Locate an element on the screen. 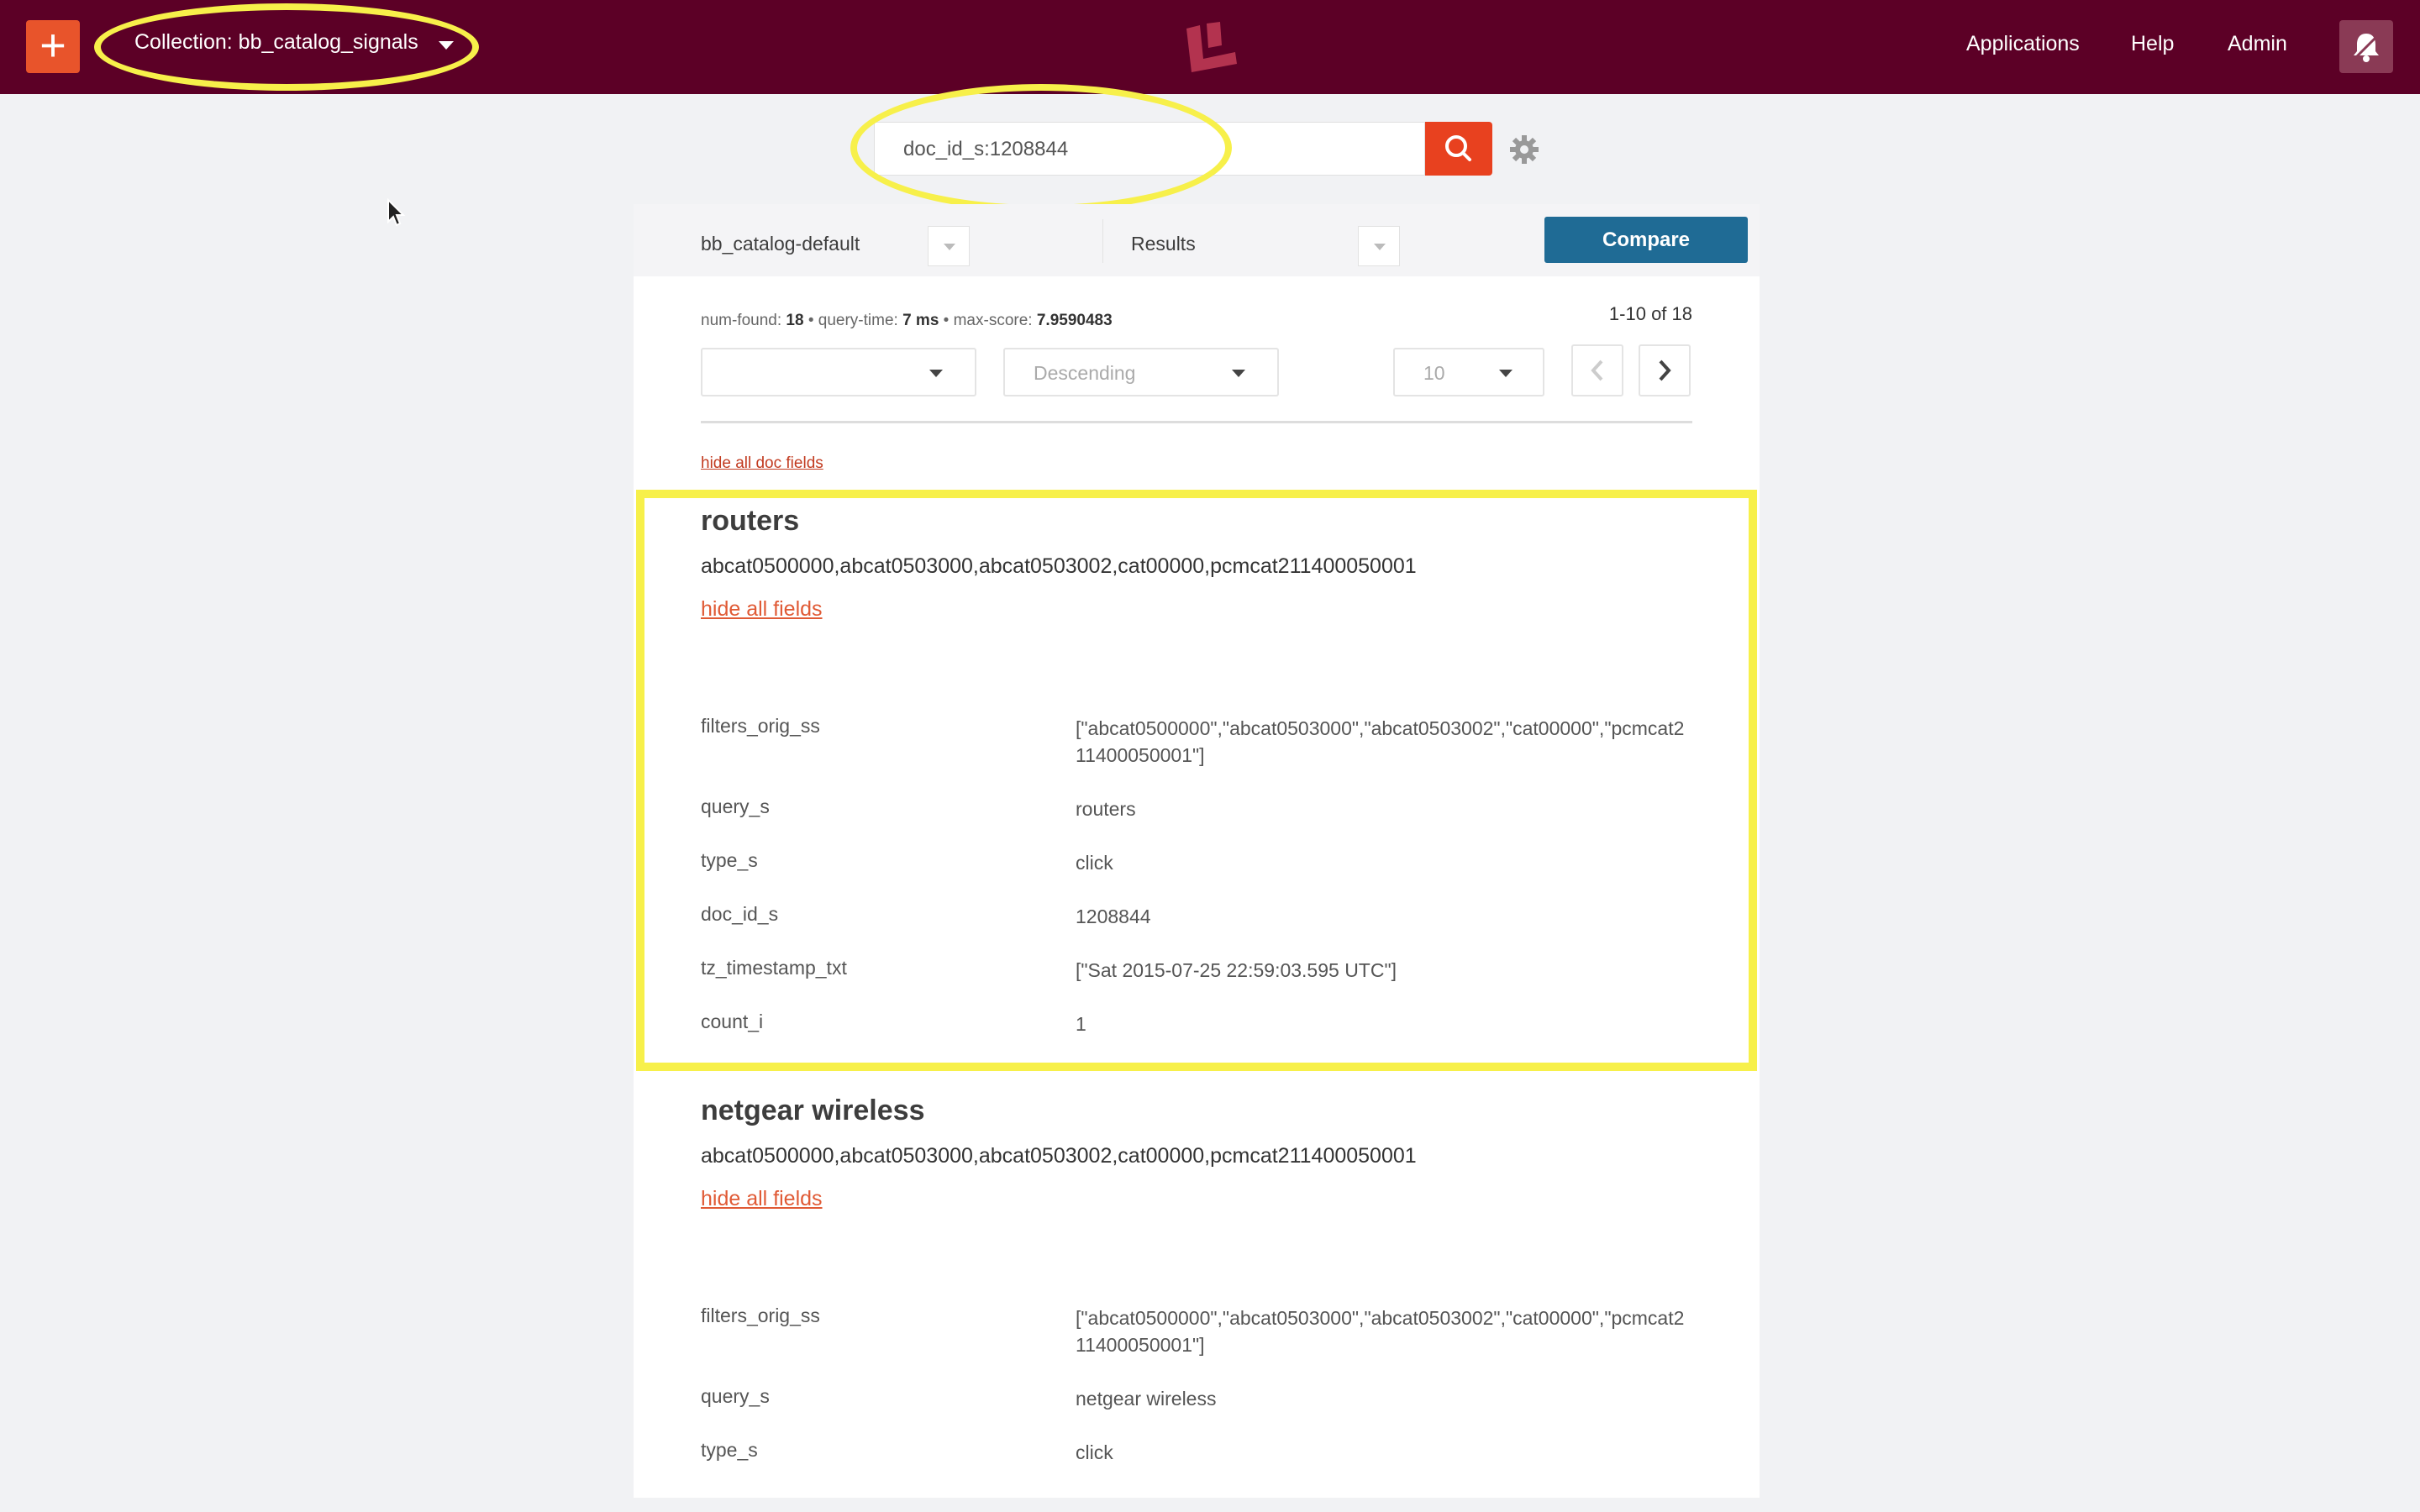  field-value: ["Sat 2015-07-25 22:59:03.595 UTC"] is located at coordinates (1236, 970).